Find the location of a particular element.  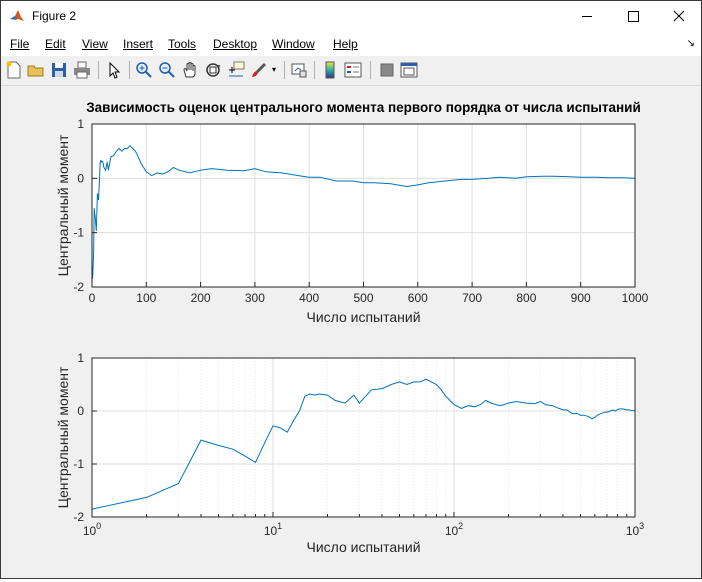

matlab-logo-icon is located at coordinates (17, 16).